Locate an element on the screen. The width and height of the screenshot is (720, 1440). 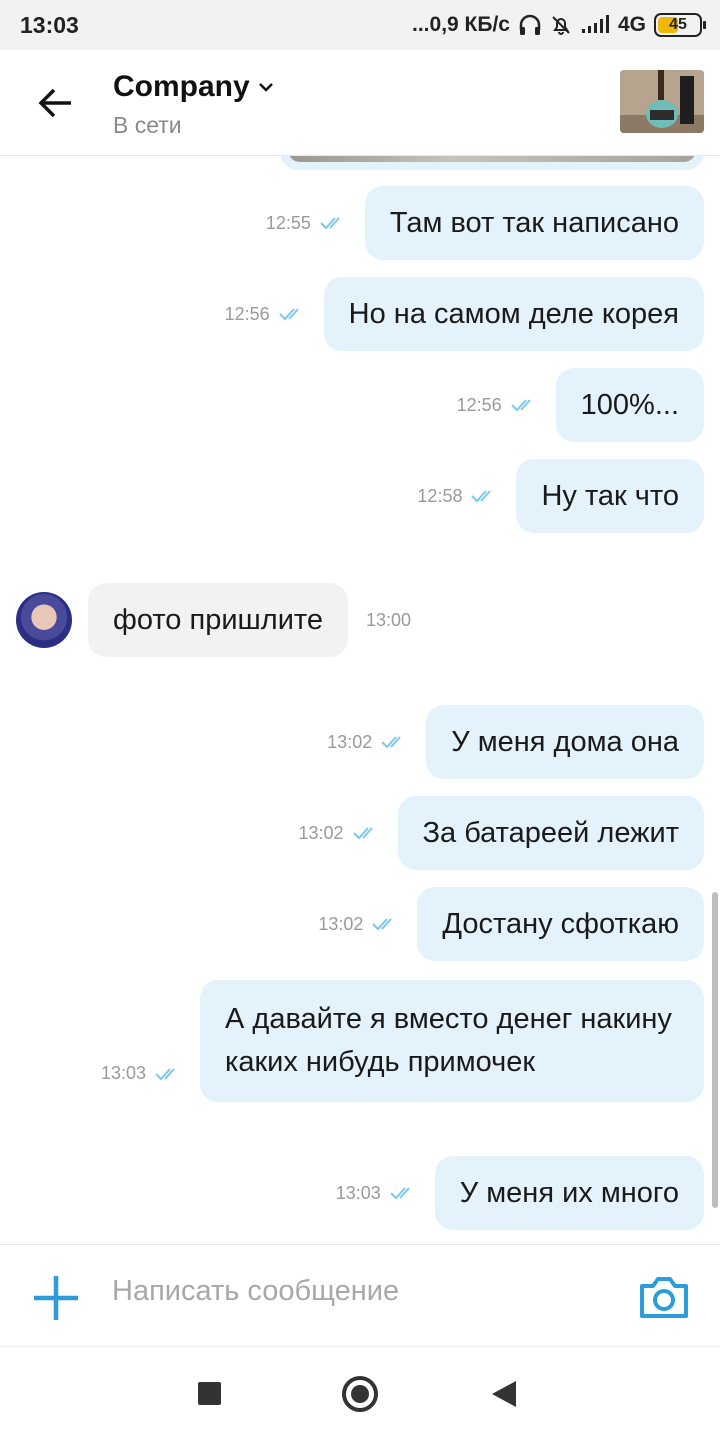
system-nav-bar is located at coordinates (360, 1393).